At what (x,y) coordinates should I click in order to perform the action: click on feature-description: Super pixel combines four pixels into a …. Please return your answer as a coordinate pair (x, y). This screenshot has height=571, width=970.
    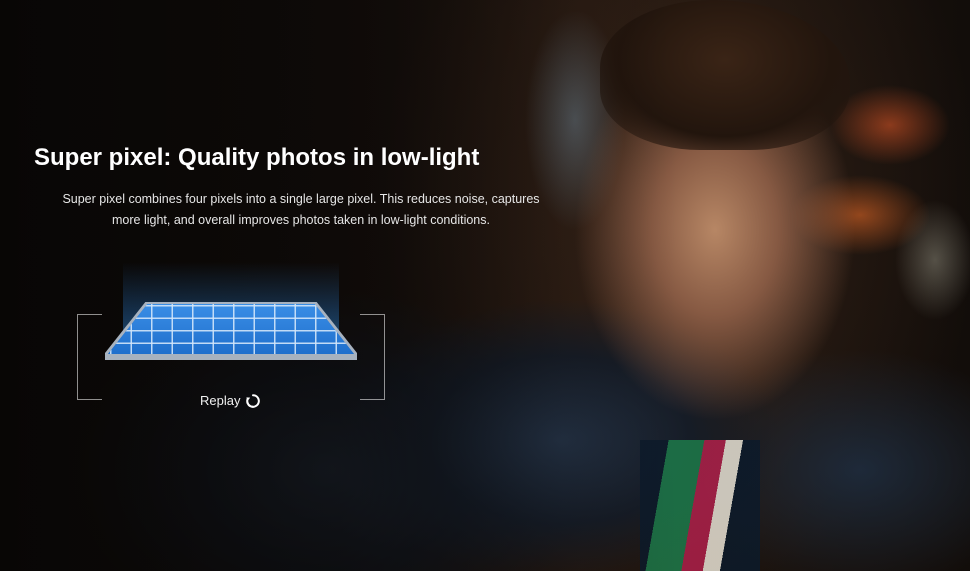
    Looking at the image, I should click on (301, 209).